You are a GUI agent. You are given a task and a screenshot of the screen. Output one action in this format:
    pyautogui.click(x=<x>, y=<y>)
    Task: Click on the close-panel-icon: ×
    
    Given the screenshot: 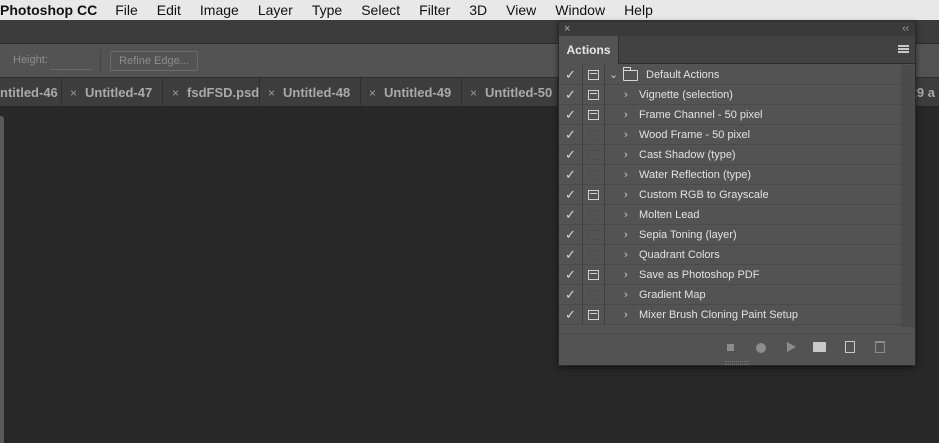 What is the action you would take?
    pyautogui.click(x=567, y=29)
    